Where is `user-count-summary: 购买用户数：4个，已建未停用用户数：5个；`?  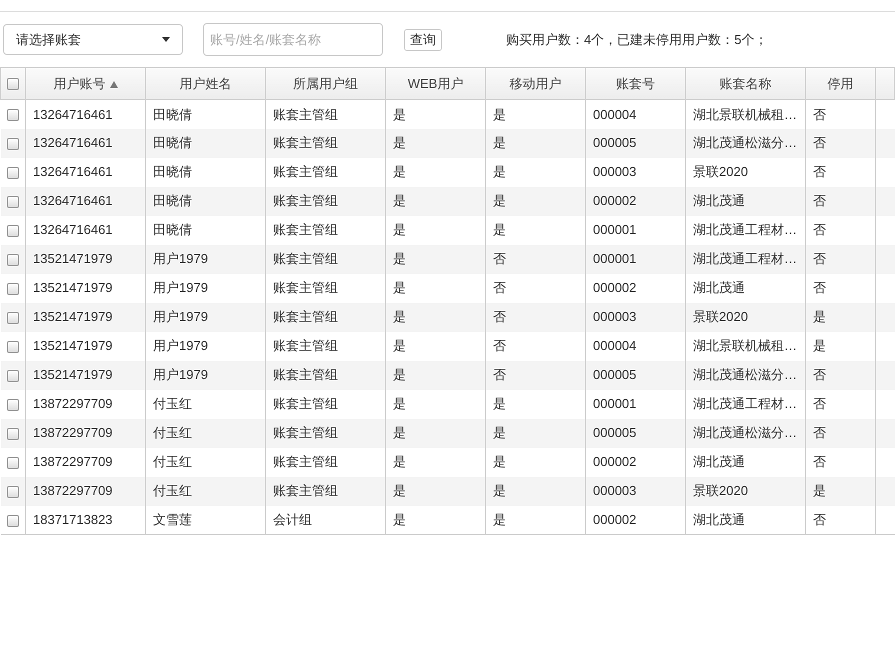 user-count-summary: 购买用户数：4个，已建未停用用户数：5个； is located at coordinates (637, 39).